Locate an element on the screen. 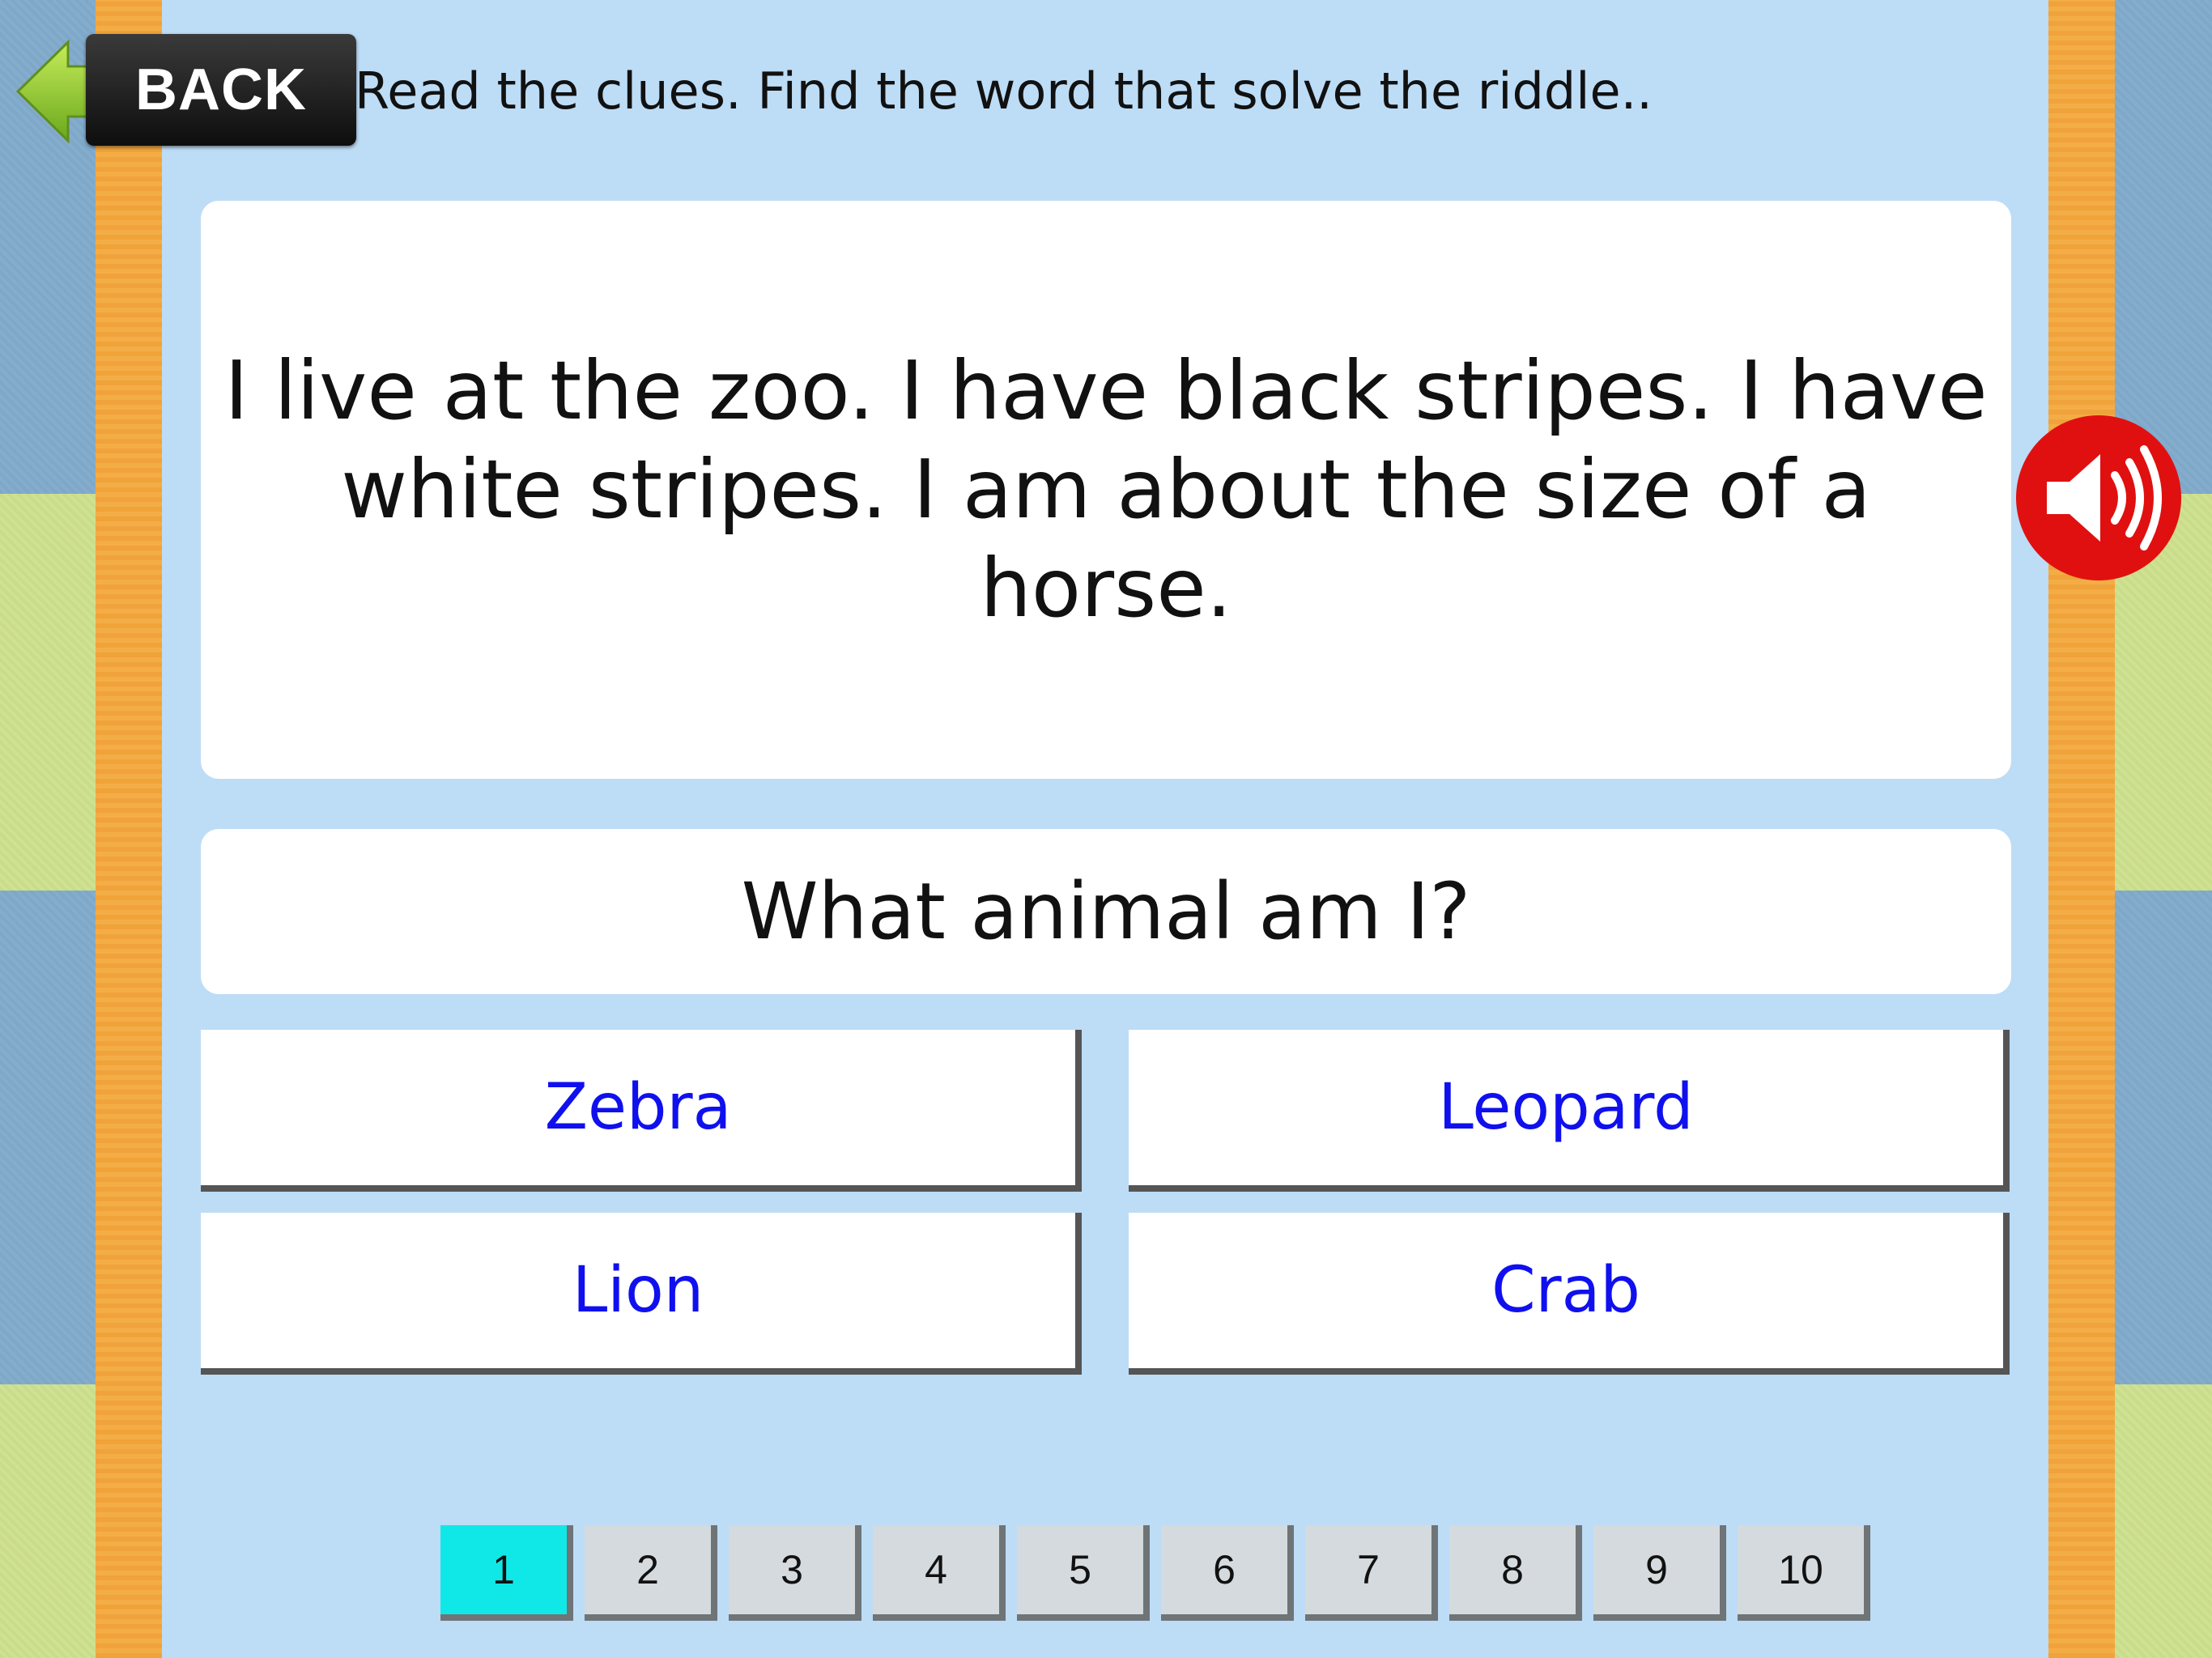 This screenshot has width=2212, height=1658. speaker-icon is located at coordinates (2104, 498).